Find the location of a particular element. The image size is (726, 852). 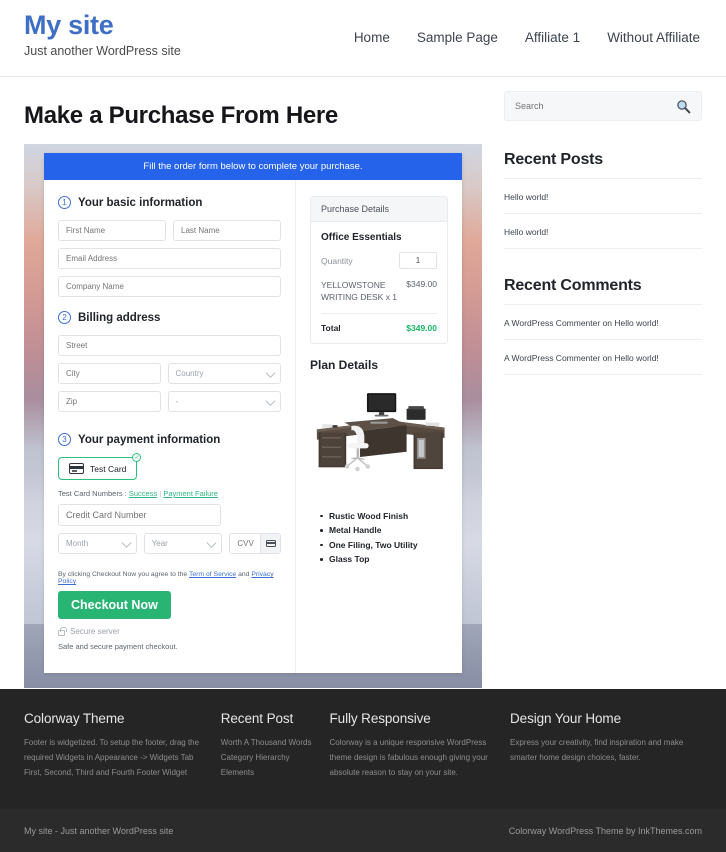

search-icon is located at coordinates (683, 106).